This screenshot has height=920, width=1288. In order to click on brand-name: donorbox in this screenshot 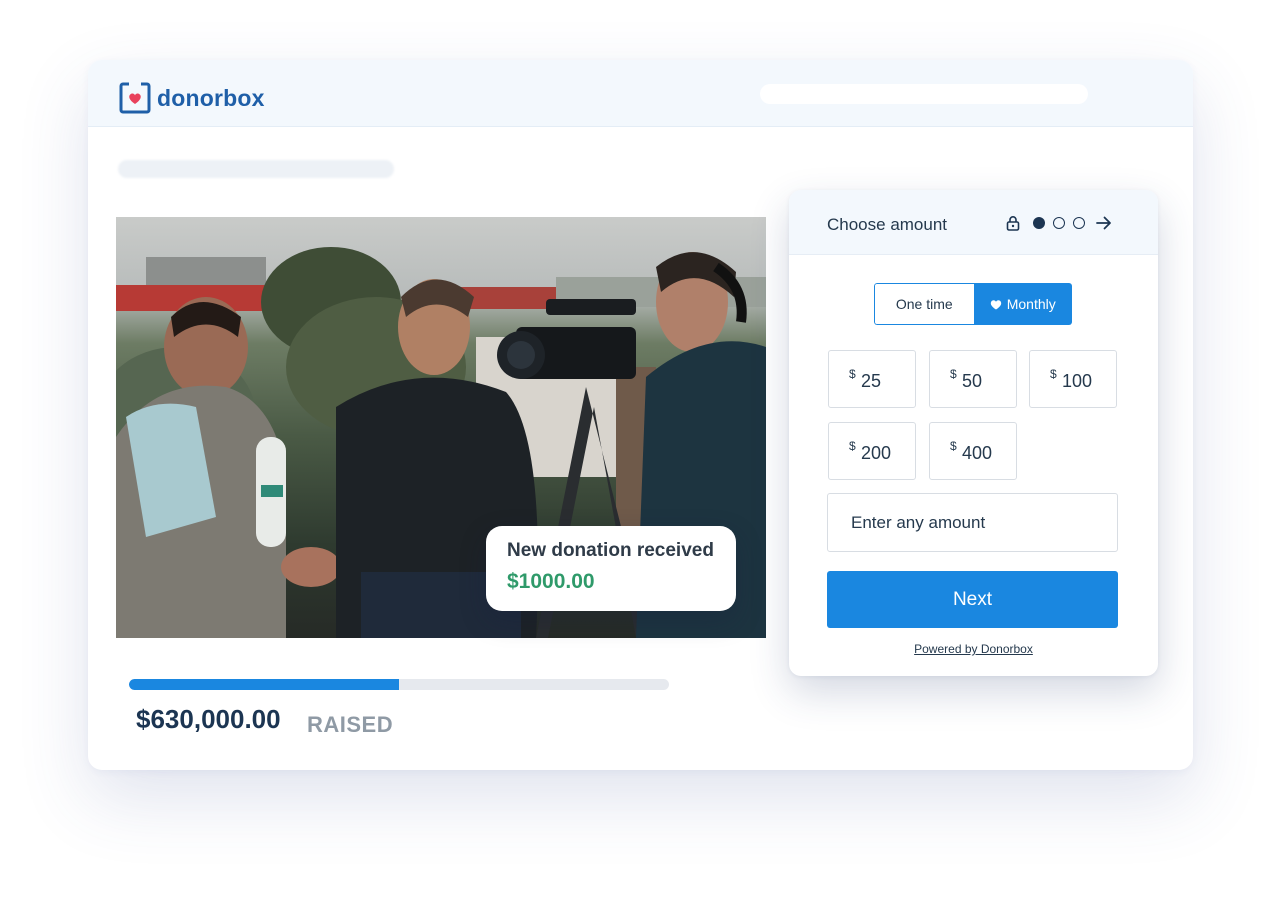, I will do `click(211, 97)`.